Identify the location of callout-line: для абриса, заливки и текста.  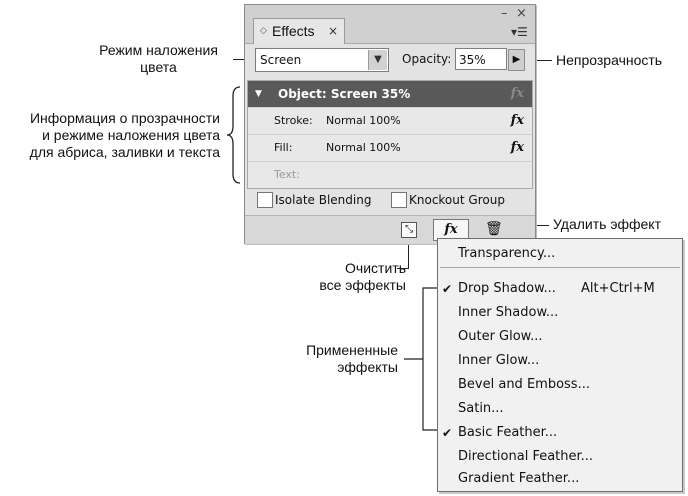
(124, 152).